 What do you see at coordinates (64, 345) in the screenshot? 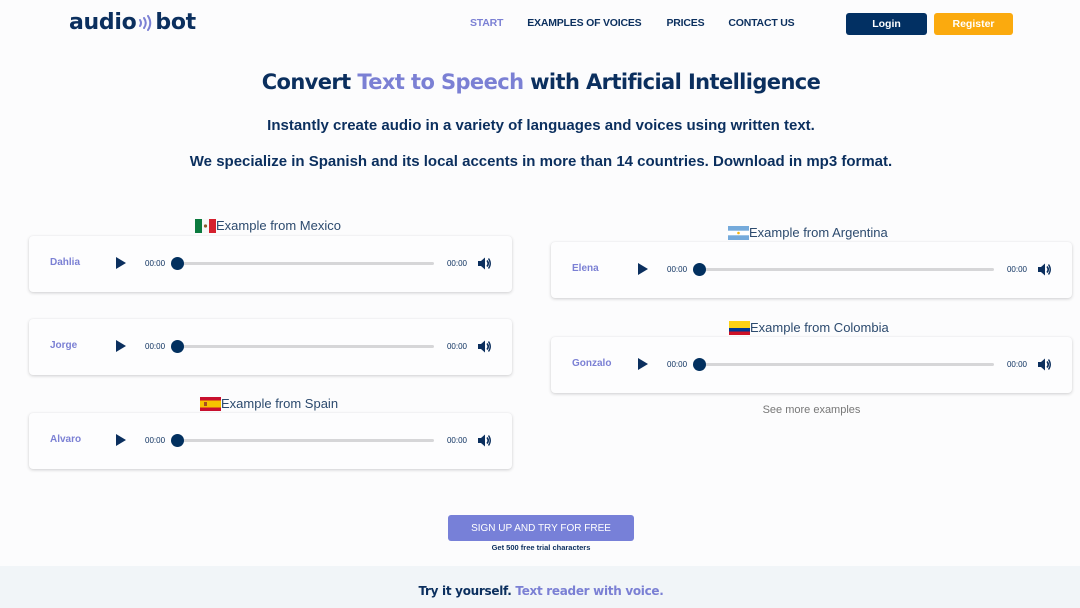
I see `voice-name: Jorge` at bounding box center [64, 345].